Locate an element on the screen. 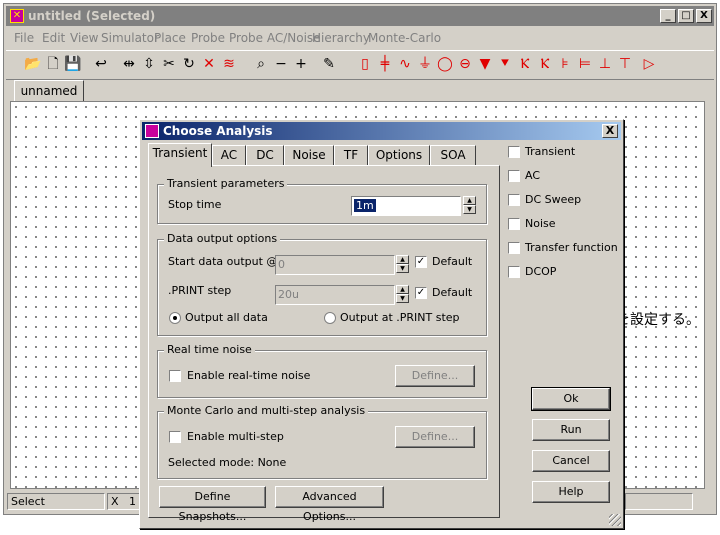 The height and width of the screenshot is (535, 720). menu-hierarchy: Hierarchy is located at coordinates (341, 38).